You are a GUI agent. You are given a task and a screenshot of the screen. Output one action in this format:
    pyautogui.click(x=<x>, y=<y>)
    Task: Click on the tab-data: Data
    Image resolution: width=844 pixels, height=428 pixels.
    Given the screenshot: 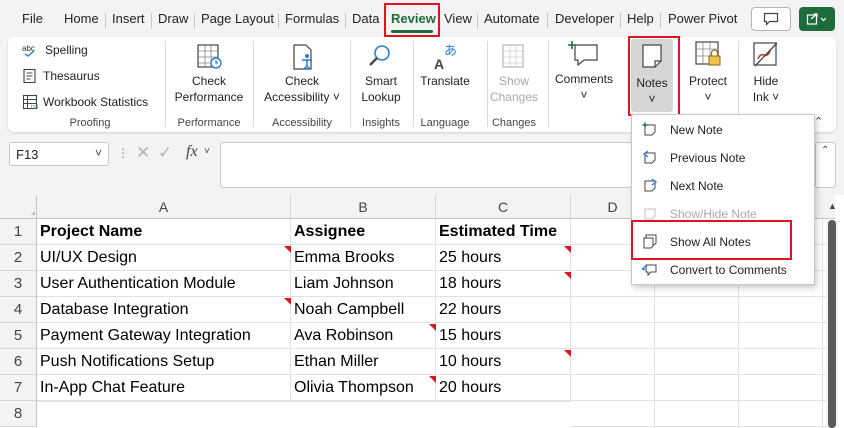 What is the action you would take?
    pyautogui.click(x=365, y=18)
    